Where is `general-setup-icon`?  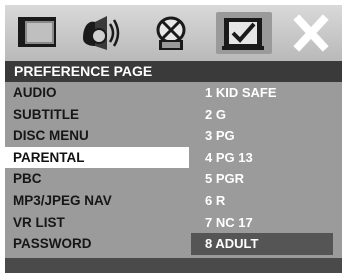 general-setup-icon is located at coordinates (37, 32).